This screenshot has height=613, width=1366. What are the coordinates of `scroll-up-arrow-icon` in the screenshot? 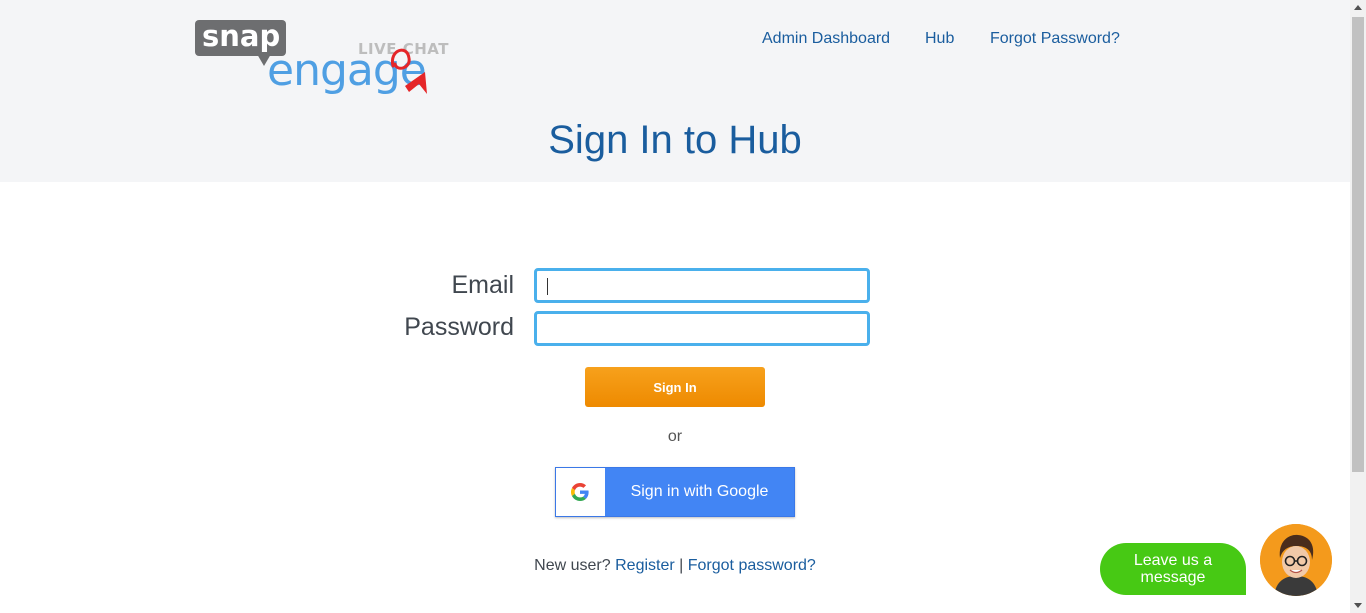 It's located at (1358, 7).